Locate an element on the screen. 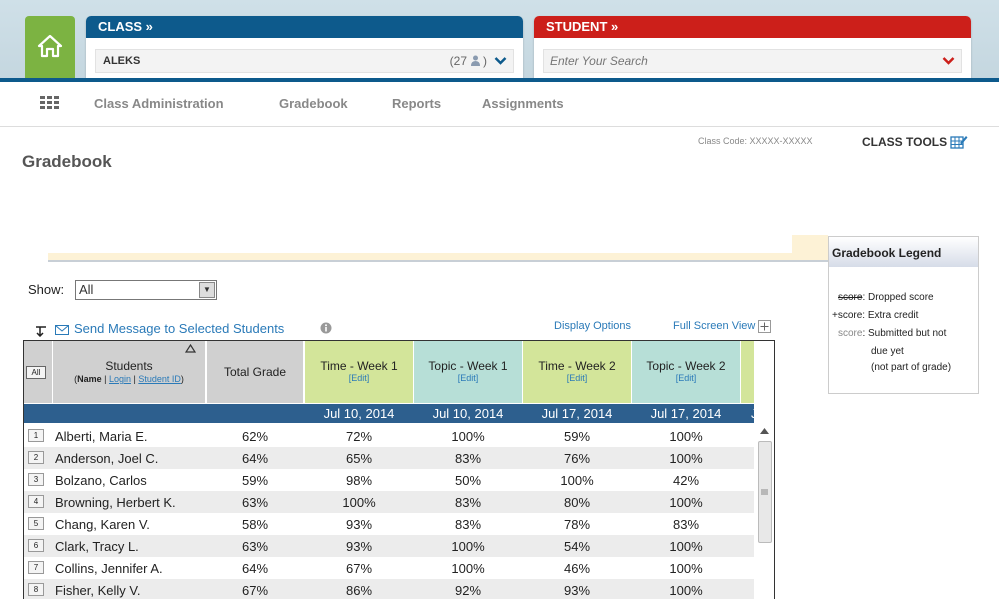  sort-ascending-icon is located at coordinates (190, 348).